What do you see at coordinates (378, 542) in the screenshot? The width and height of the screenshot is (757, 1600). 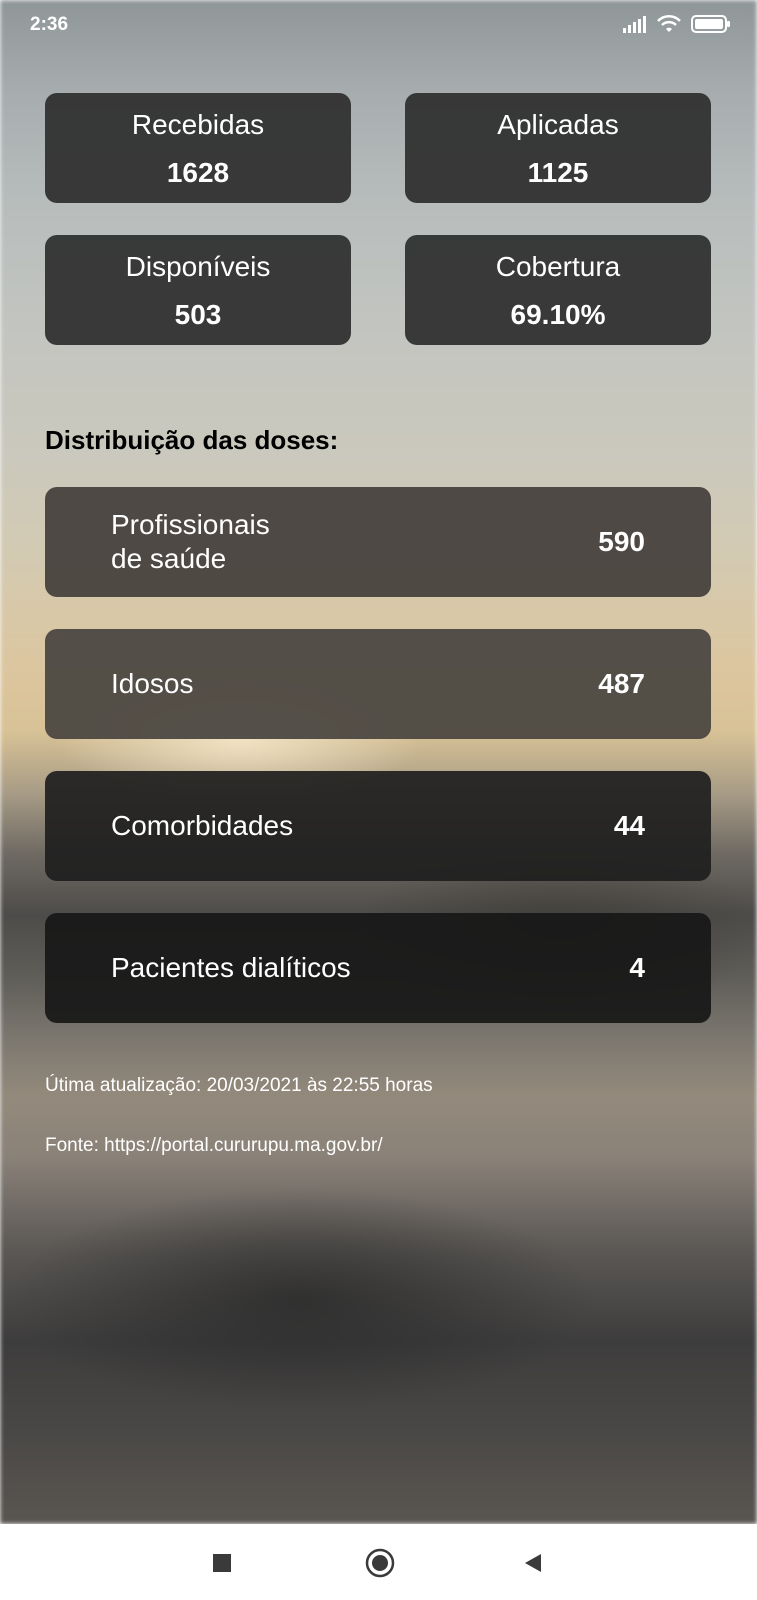 I see `dist-row-profissionais: Profissionais de saúde 590` at bounding box center [378, 542].